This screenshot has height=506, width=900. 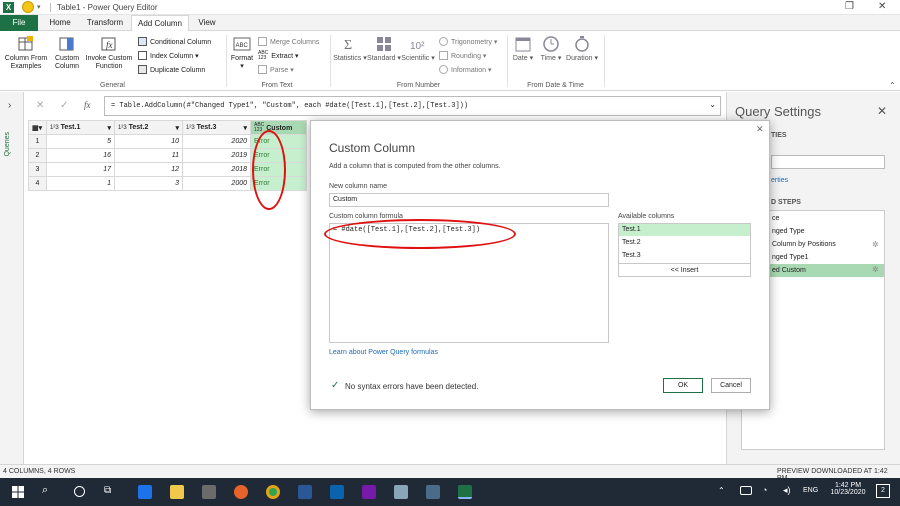 What do you see at coordinates (9, 105) in the screenshot?
I see `expand-queries-icon: ›` at bounding box center [9, 105].